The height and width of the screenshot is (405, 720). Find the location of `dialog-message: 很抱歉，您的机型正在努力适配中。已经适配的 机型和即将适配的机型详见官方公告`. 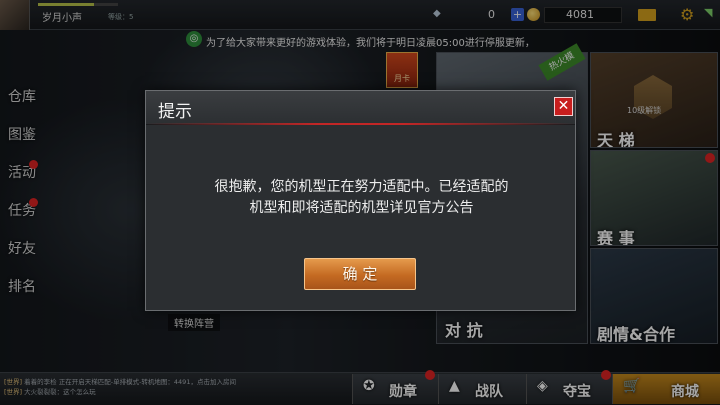

dialog-message: 很抱歉，您的机型正在努力适配中。已经适配的 机型和即将适配的机型详见官方公告 is located at coordinates (361, 198).